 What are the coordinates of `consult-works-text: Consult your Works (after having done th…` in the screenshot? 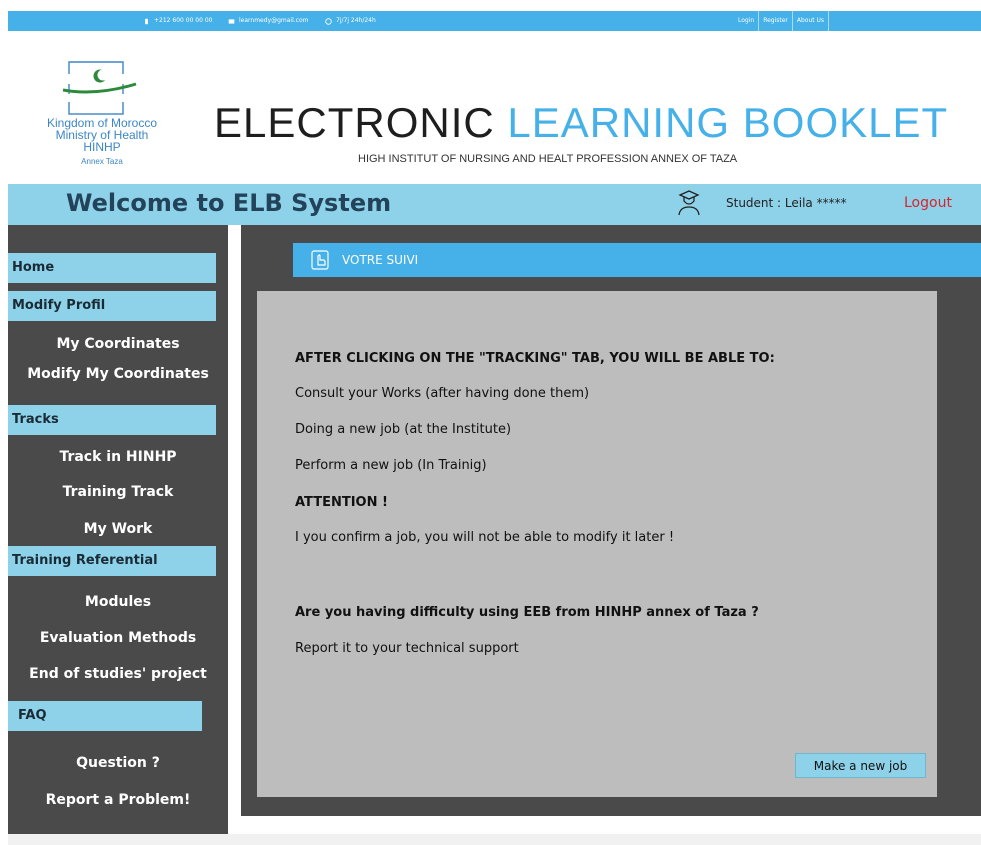 It's located at (442, 393).